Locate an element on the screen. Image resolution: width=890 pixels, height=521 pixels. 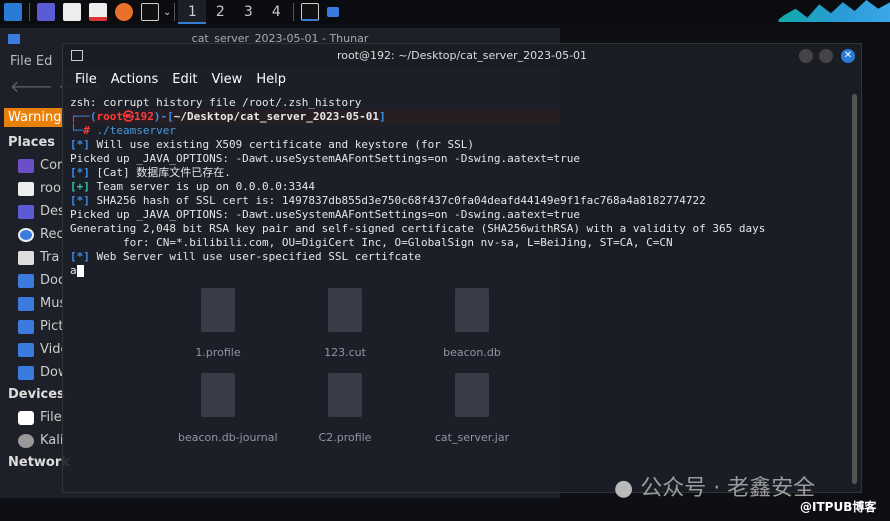
place-music: Music is located at coordinates (31, 303).